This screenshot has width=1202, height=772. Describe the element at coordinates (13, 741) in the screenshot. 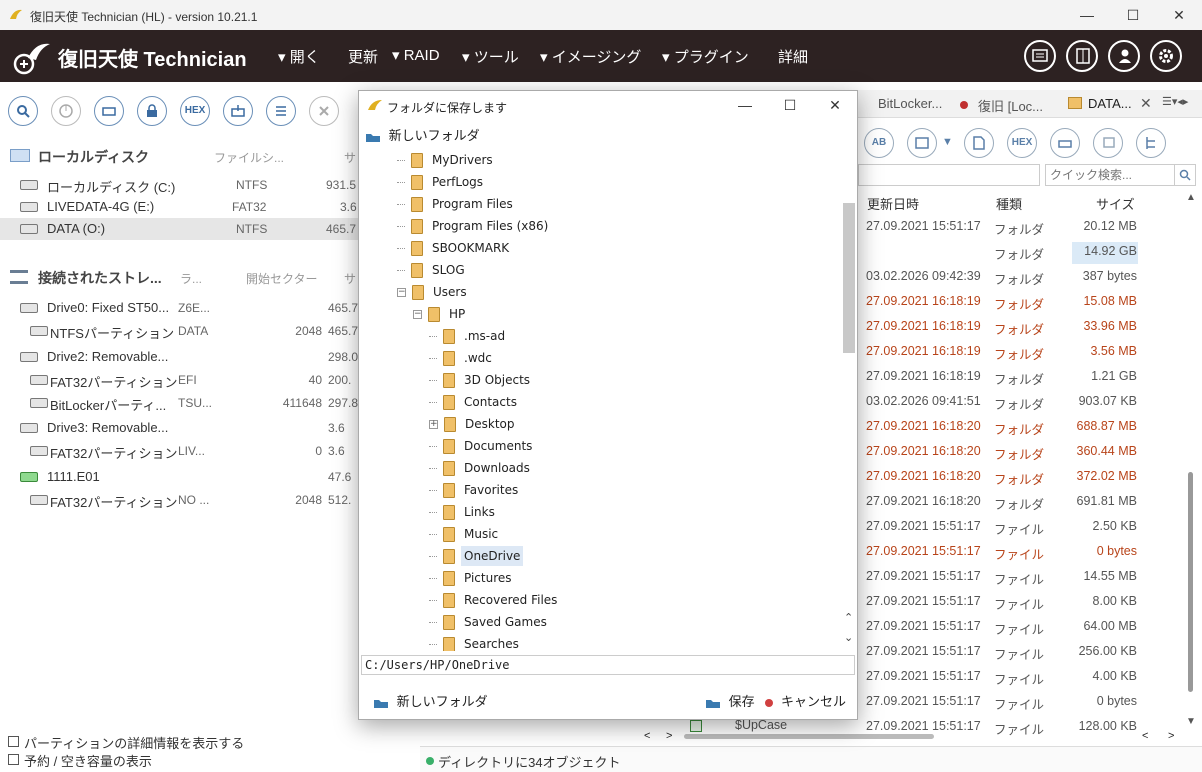

I see `partition-details-checkbox` at that location.